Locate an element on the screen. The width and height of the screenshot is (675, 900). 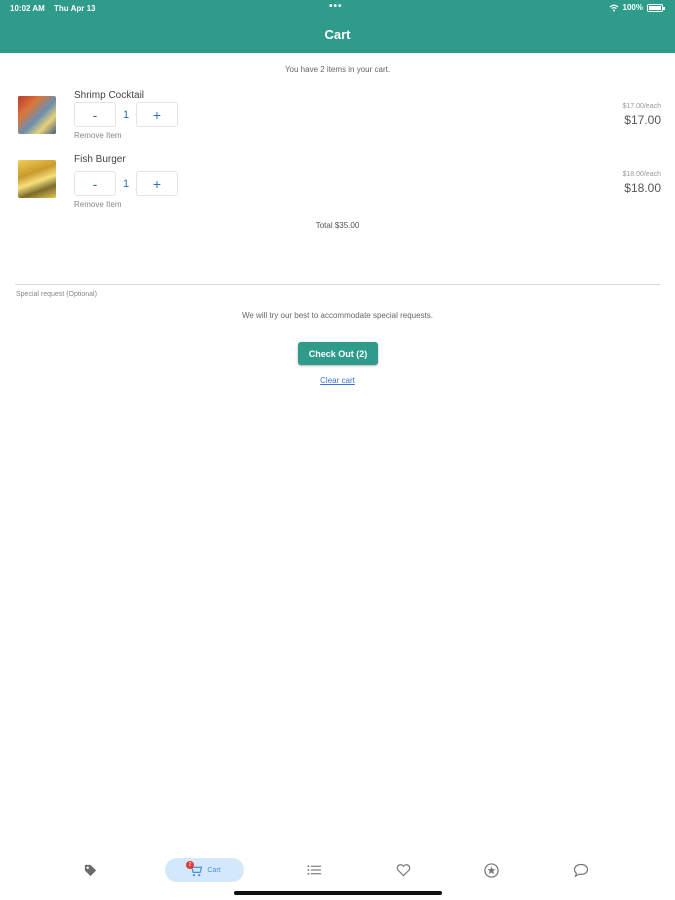
special-request-divider is located at coordinates (337, 284).